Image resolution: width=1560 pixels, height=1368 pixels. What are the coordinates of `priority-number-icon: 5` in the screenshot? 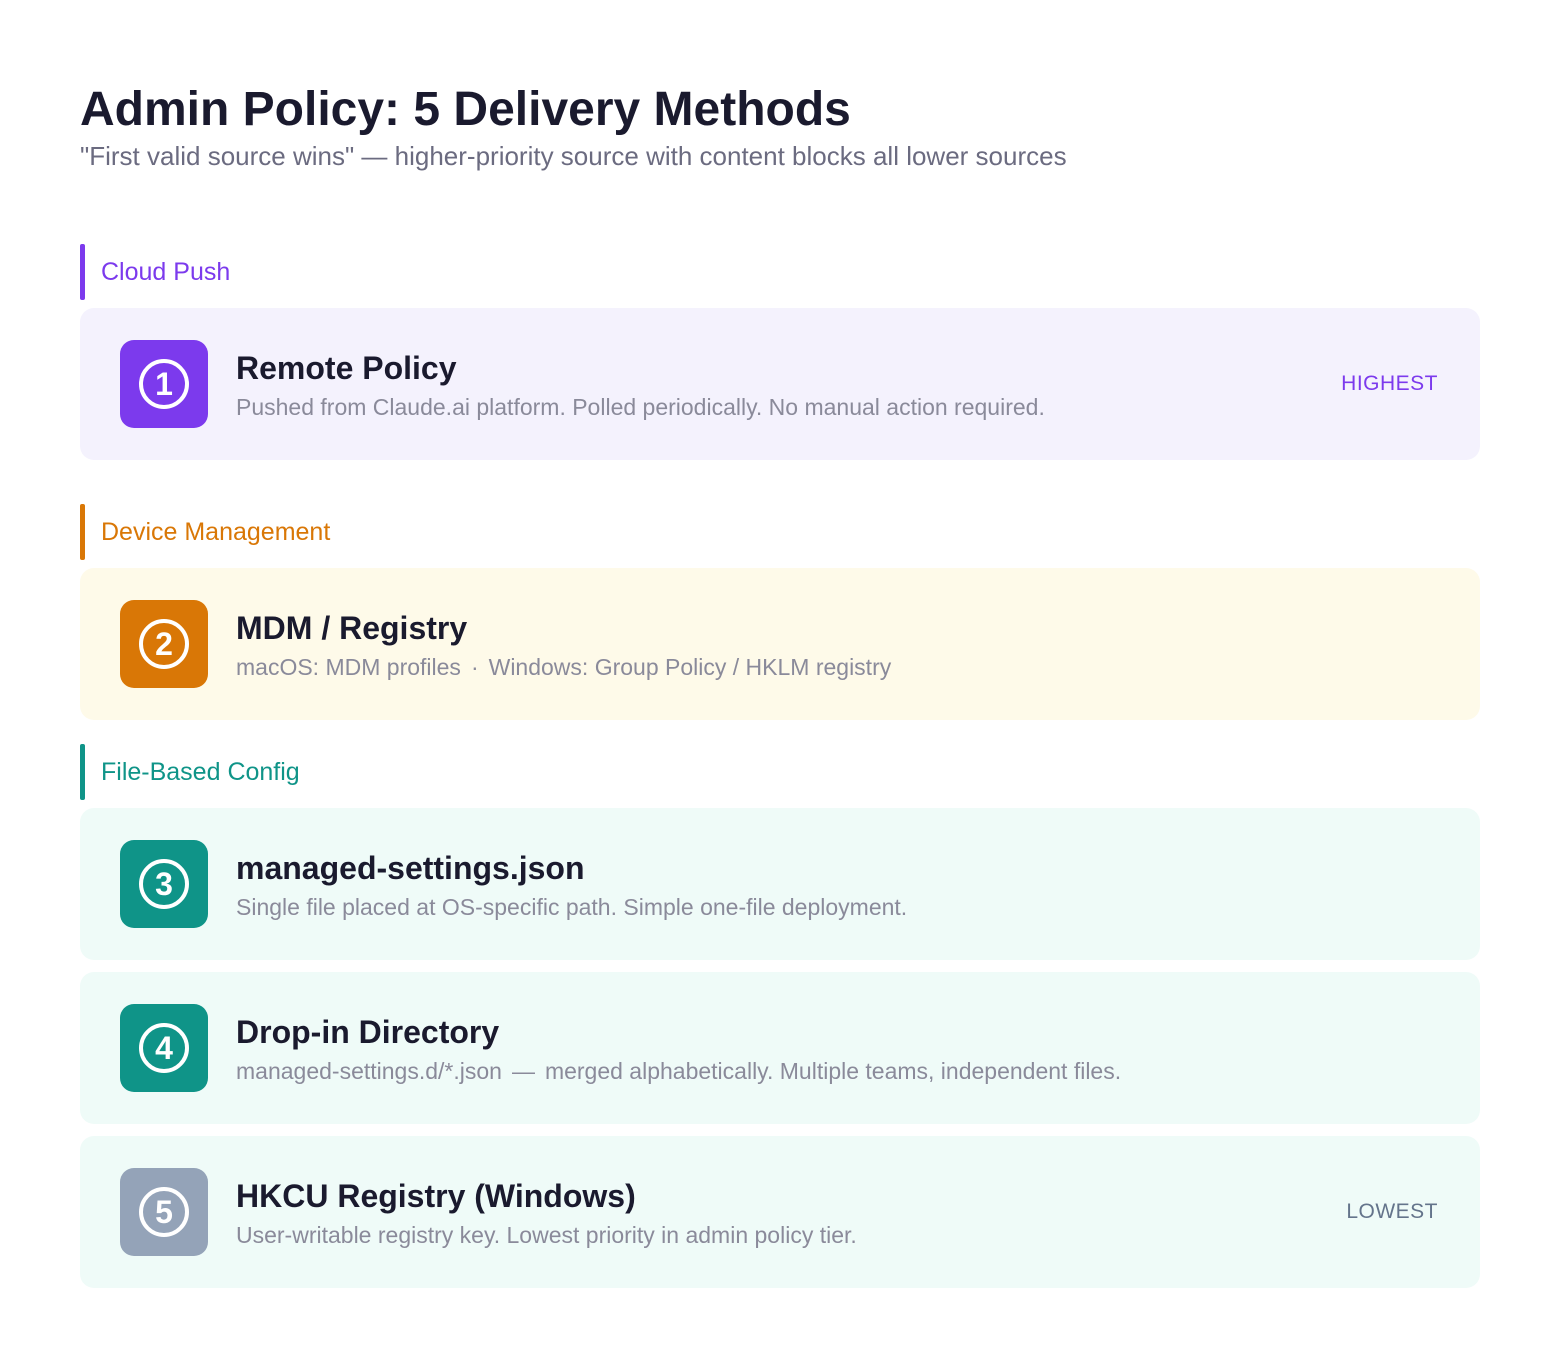 It's located at (164, 1212).